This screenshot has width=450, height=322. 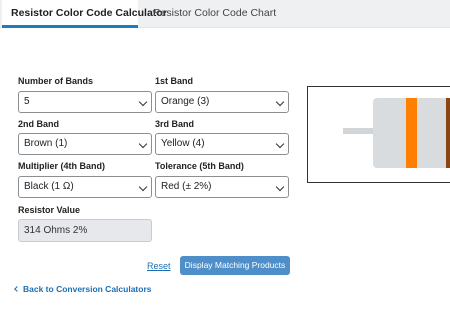 What do you see at coordinates (85, 230) in the screenshot?
I see `resistor-value-field: 314 Ohms 2%` at bounding box center [85, 230].